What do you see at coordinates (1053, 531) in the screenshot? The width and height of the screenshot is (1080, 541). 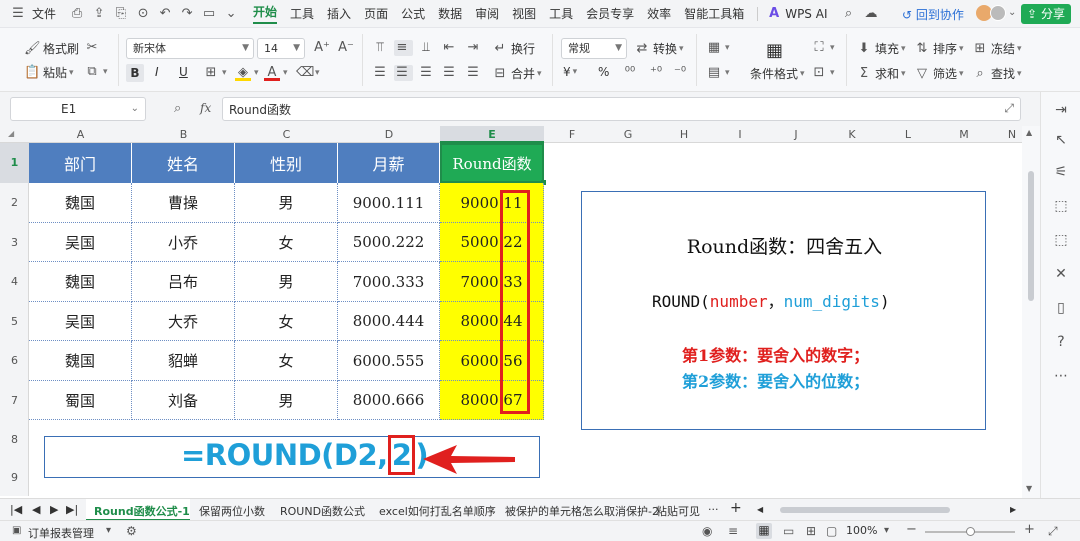 I see `fullscreen-icon: ⤢` at bounding box center [1053, 531].